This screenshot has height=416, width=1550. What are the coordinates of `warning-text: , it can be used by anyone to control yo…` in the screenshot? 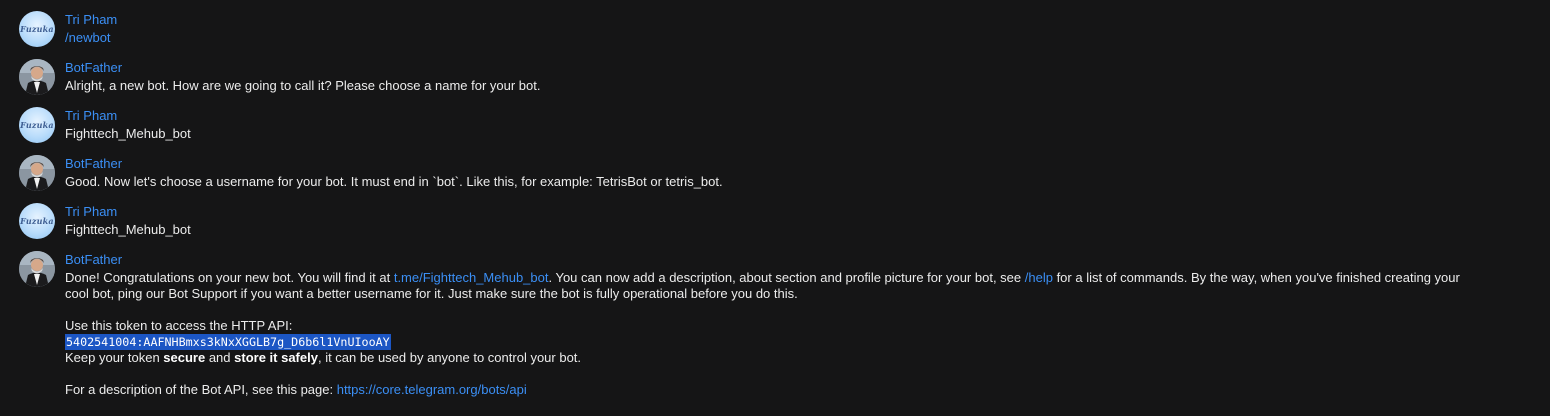 It's located at (449, 357).